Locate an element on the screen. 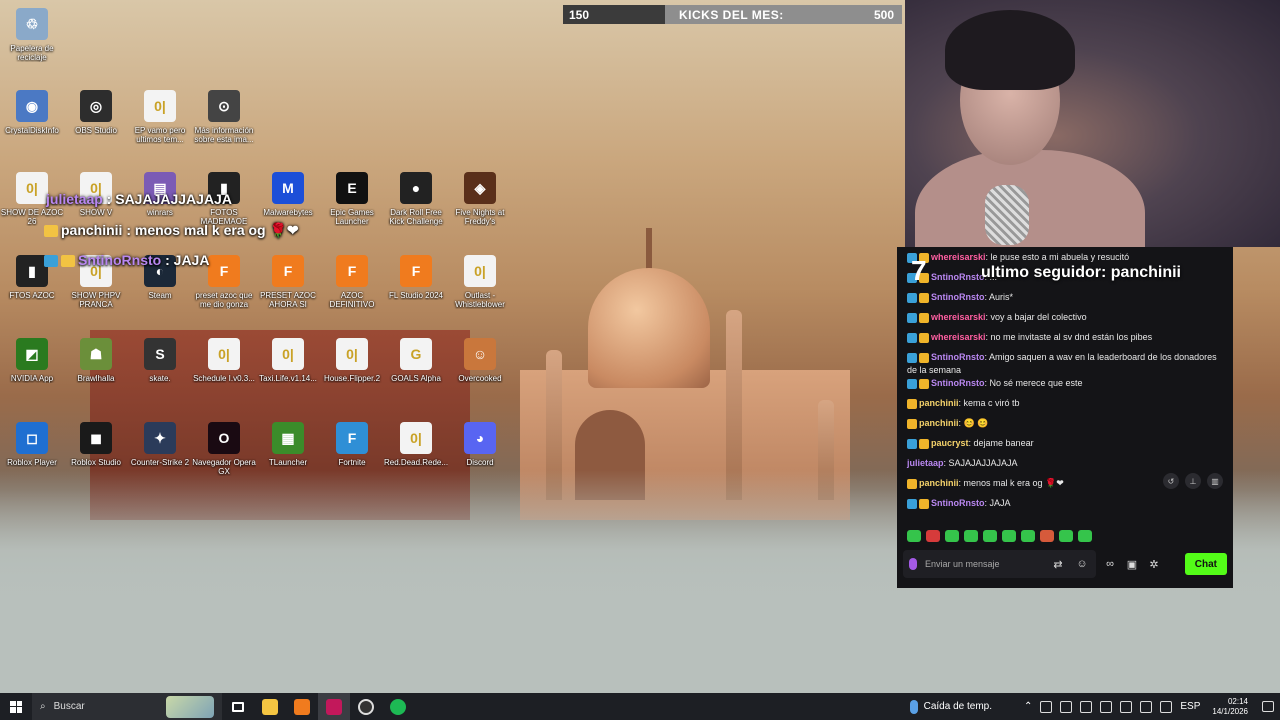 Image resolution: width=1280 pixels, height=720 pixels. network-icon is located at coordinates (1146, 706).